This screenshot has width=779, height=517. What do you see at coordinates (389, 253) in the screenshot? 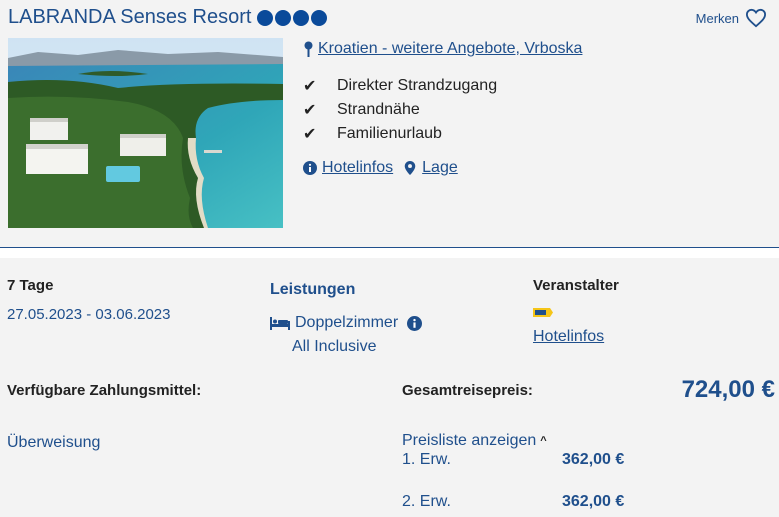
I see `section-divider` at bounding box center [389, 253].